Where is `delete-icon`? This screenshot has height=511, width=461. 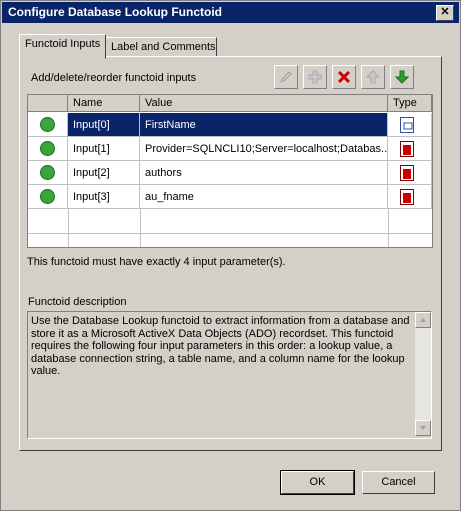 delete-icon is located at coordinates (344, 77).